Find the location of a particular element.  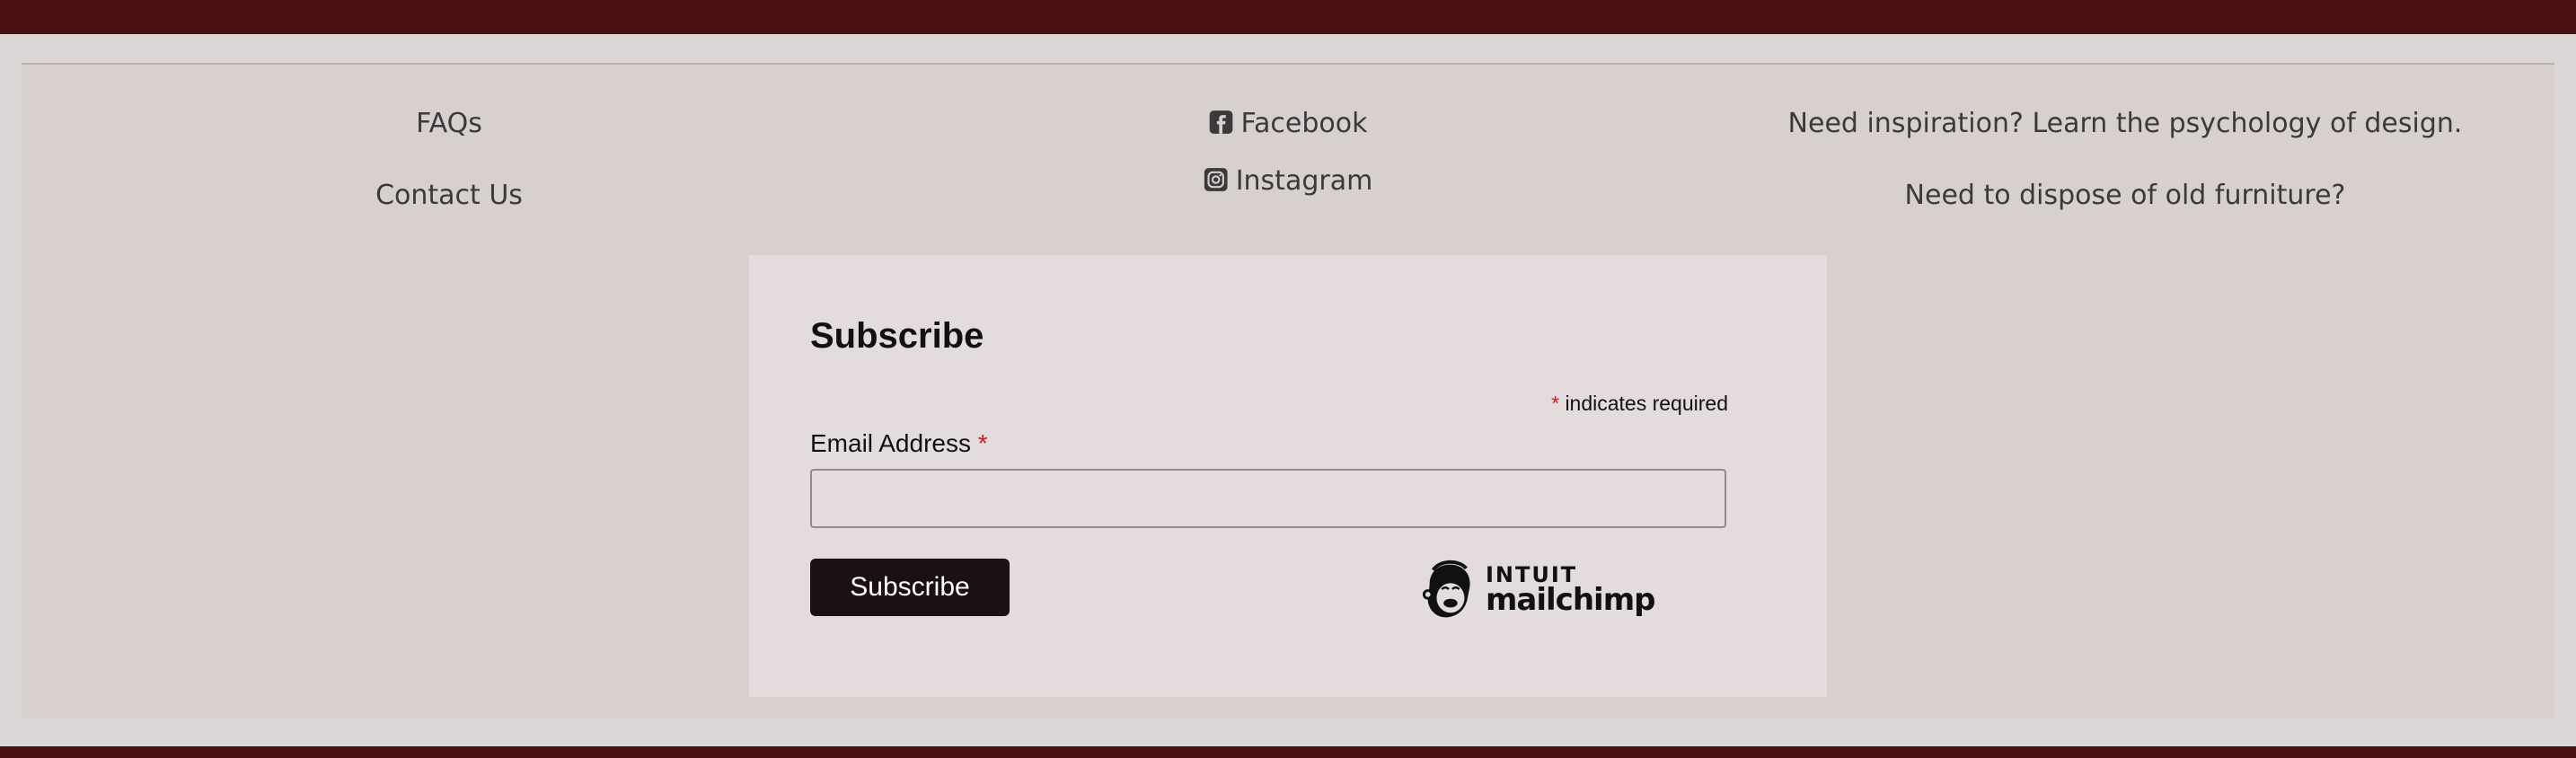

facebook-icon is located at coordinates (1221, 122).